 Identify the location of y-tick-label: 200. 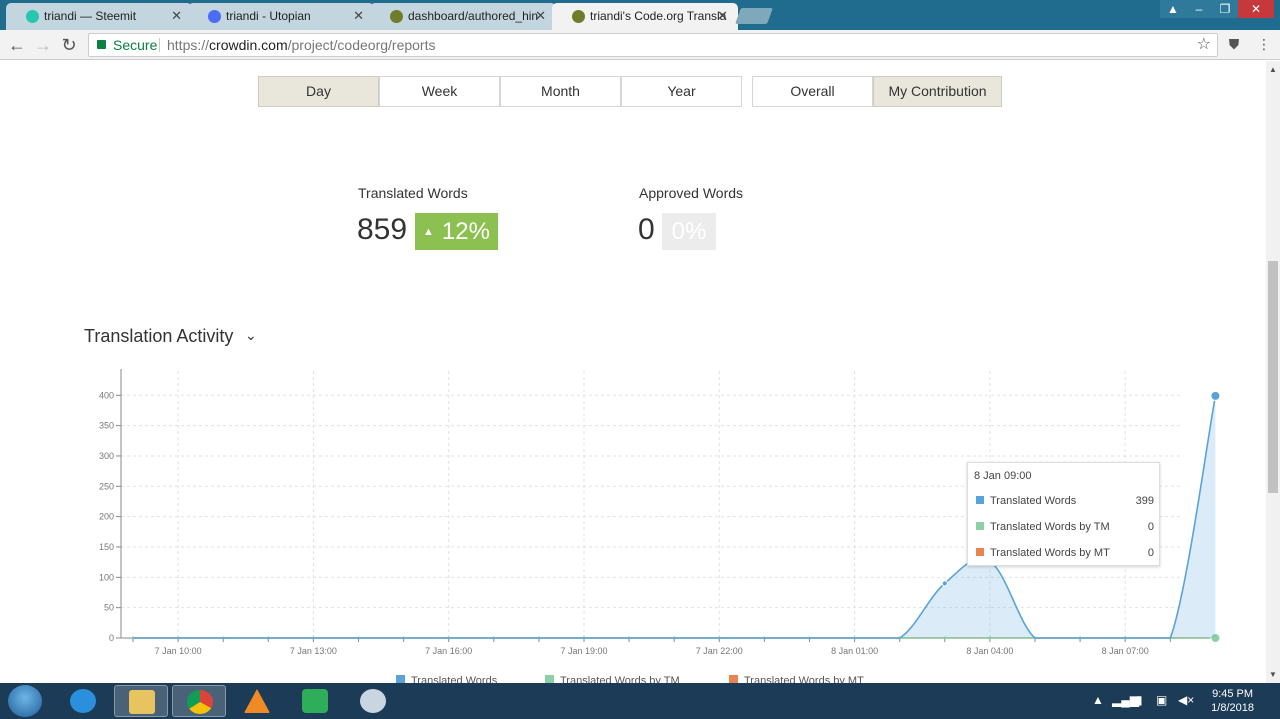
(106, 517).